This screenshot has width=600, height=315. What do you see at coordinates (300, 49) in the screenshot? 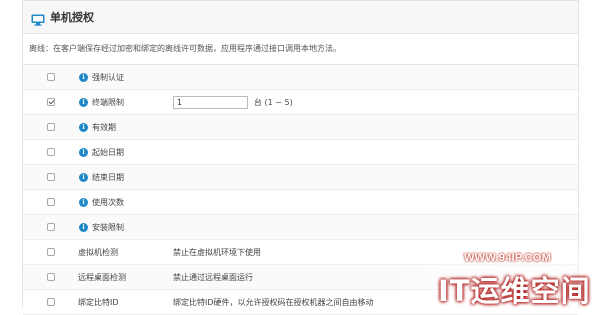
I see `panel-description: 离线：在客户端保存经过加密和绑定的离线许可数据，应用程序通过接口调用本地方法。` at bounding box center [300, 49].